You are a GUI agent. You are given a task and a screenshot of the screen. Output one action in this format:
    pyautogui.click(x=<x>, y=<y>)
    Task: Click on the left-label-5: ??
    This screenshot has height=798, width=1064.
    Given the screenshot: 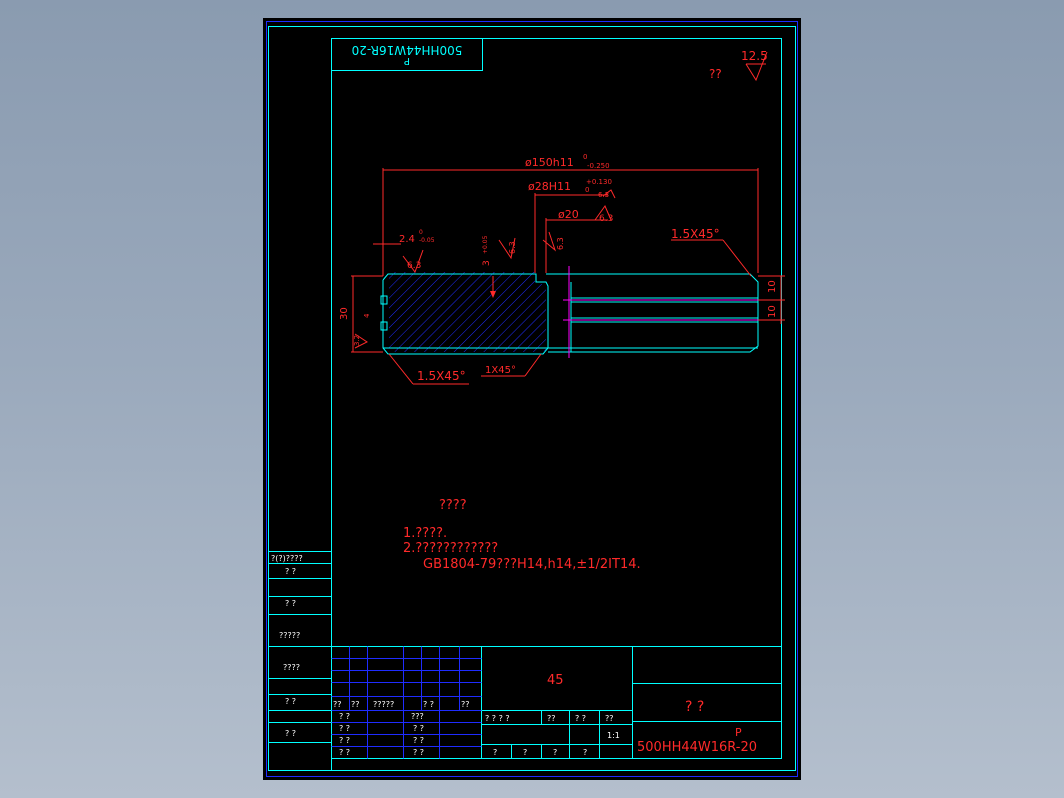 What is the action you would take?
    pyautogui.click(x=465, y=704)
    